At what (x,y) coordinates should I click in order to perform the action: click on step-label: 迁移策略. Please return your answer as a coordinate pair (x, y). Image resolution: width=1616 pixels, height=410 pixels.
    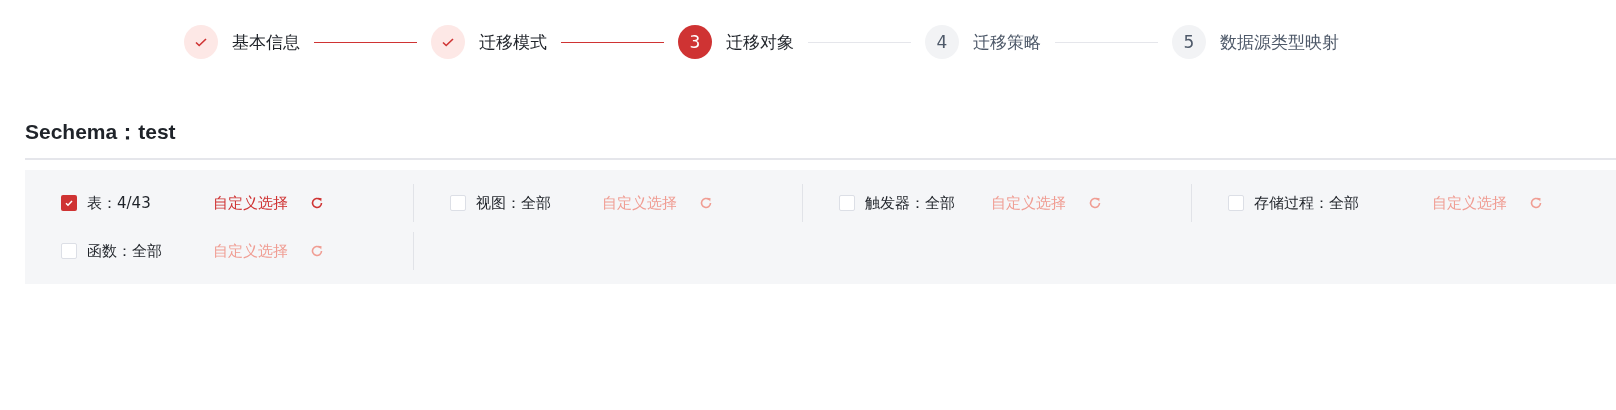
    Looking at the image, I should click on (1007, 42).